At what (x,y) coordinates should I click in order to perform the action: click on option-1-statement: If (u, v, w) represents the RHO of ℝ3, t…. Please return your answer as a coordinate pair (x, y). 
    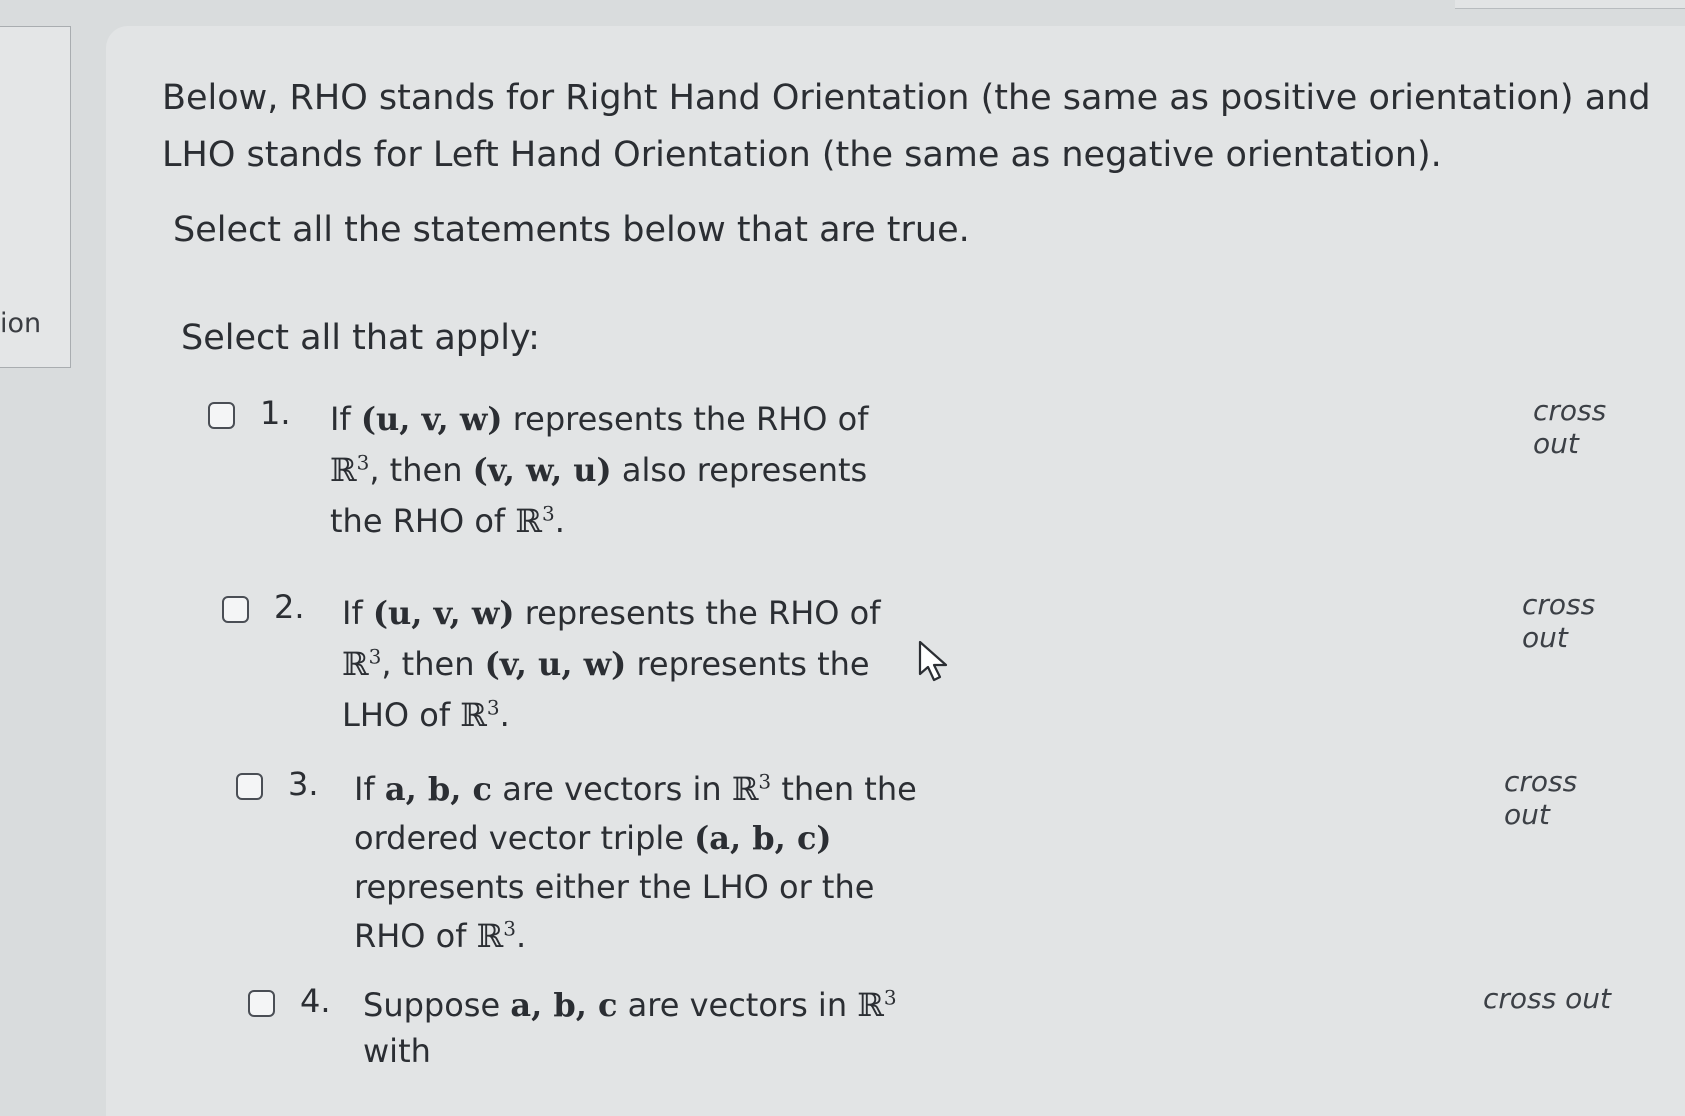
    Looking at the image, I should click on (625, 470).